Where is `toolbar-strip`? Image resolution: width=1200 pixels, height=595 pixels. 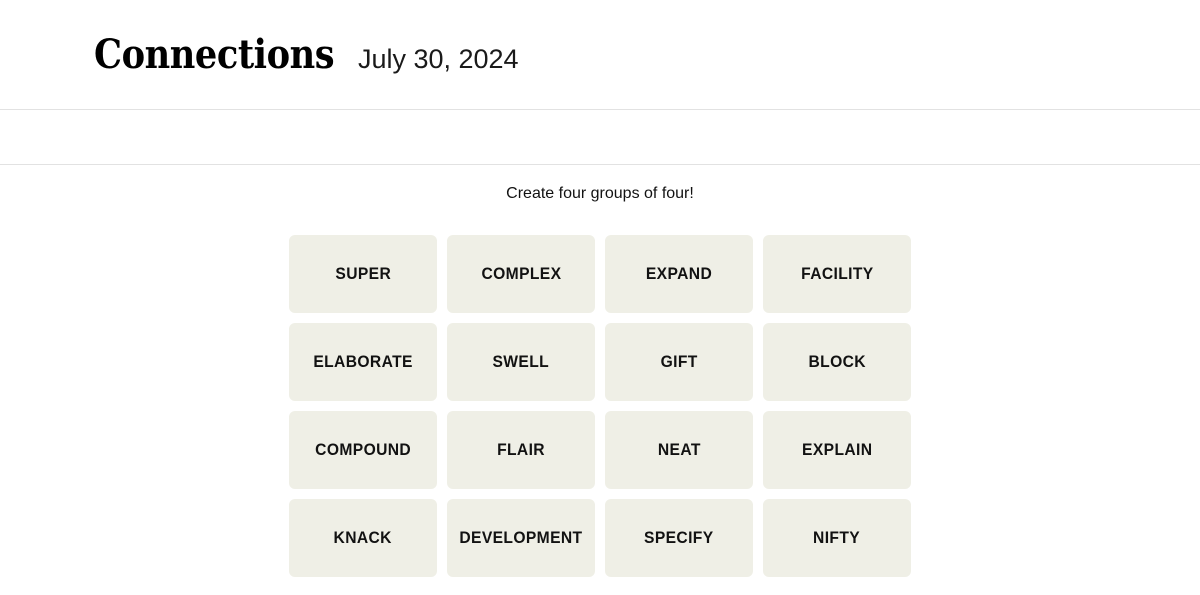 toolbar-strip is located at coordinates (600, 137).